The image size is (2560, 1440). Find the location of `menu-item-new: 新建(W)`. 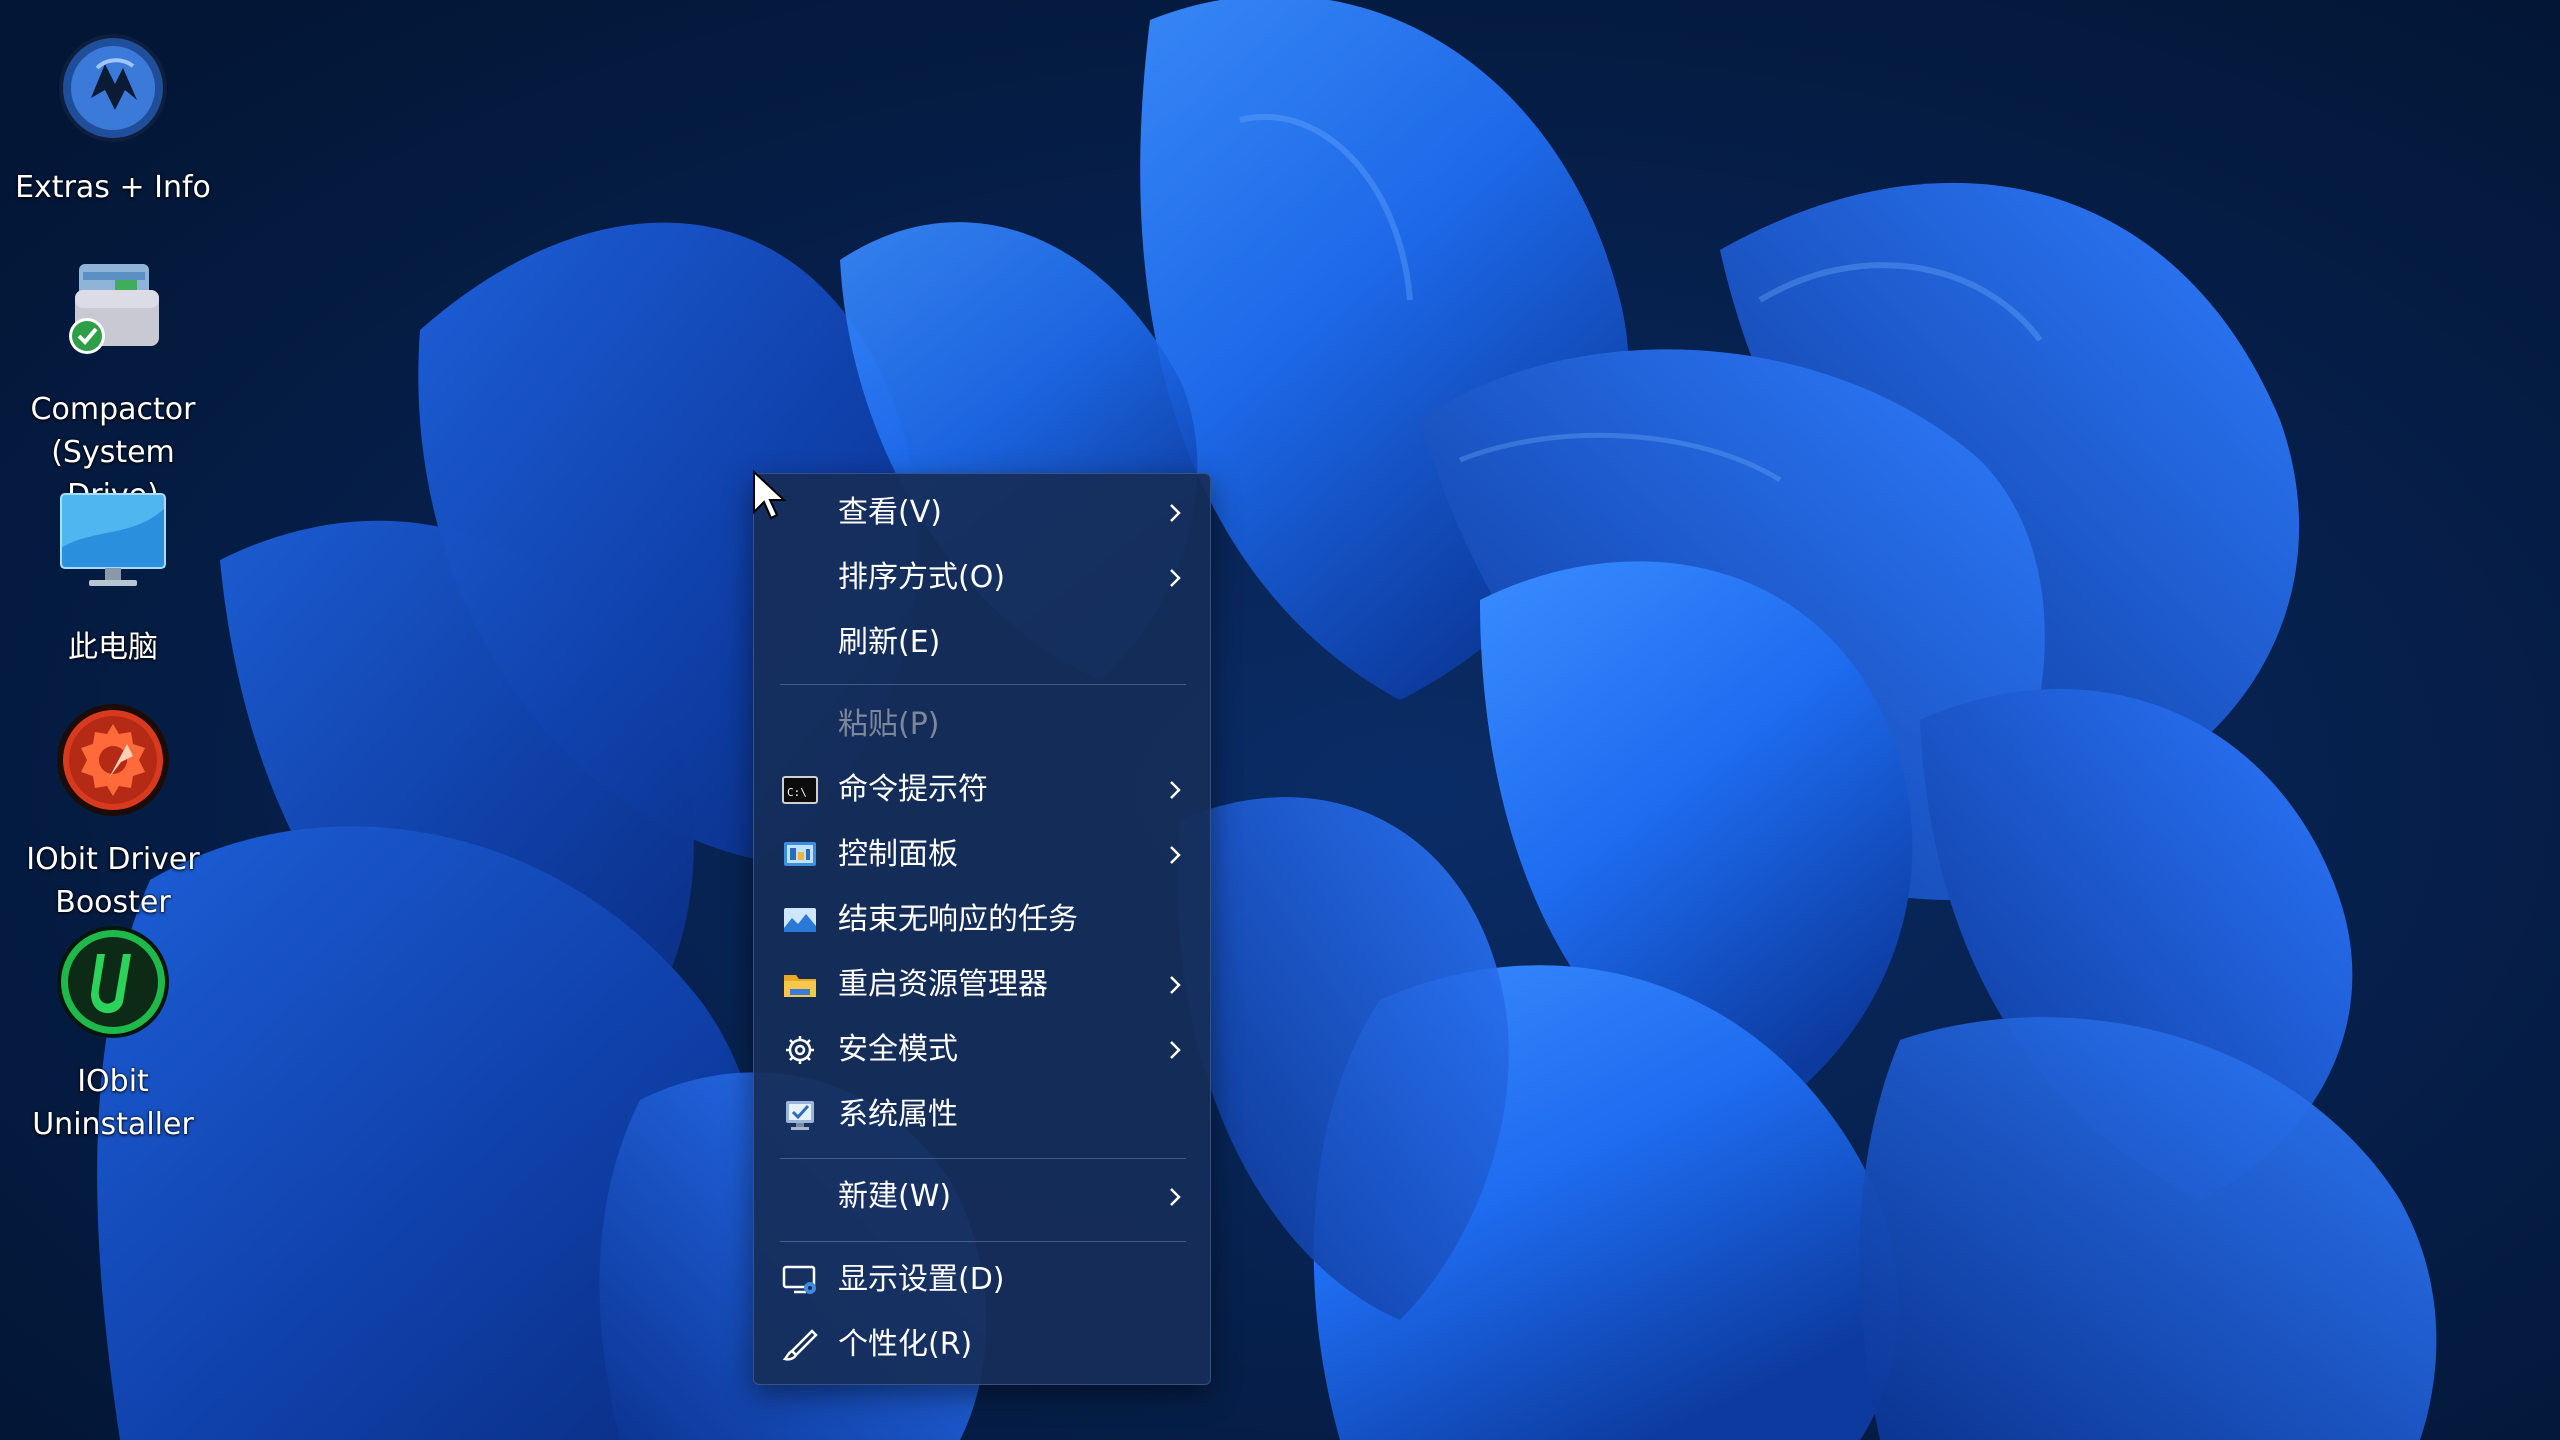

menu-item-new: 新建(W) is located at coordinates (982, 1197).